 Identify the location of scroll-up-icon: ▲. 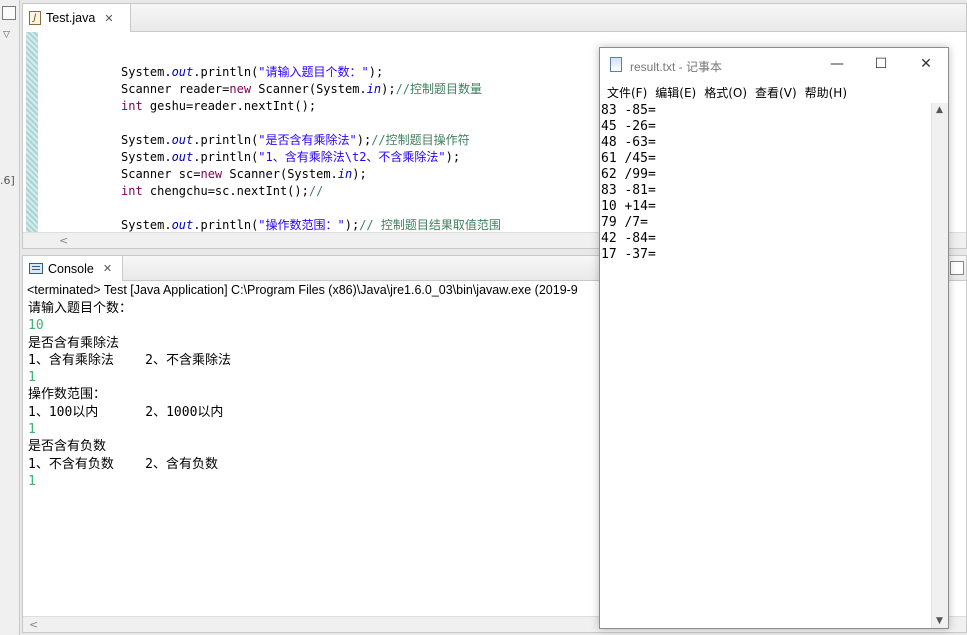
(939, 110).